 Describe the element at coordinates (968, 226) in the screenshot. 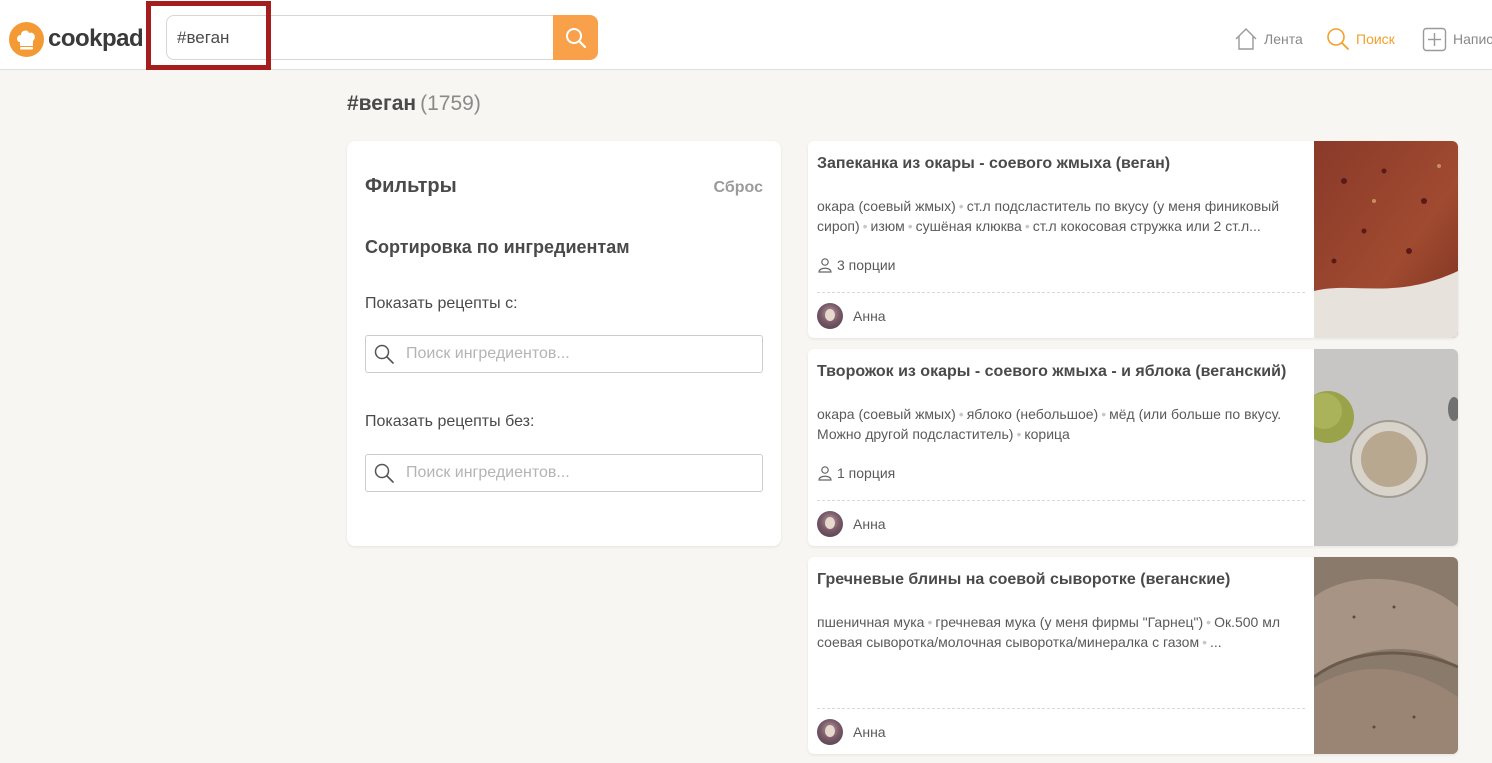

I see `ingredient: сушёная клюква` at that location.